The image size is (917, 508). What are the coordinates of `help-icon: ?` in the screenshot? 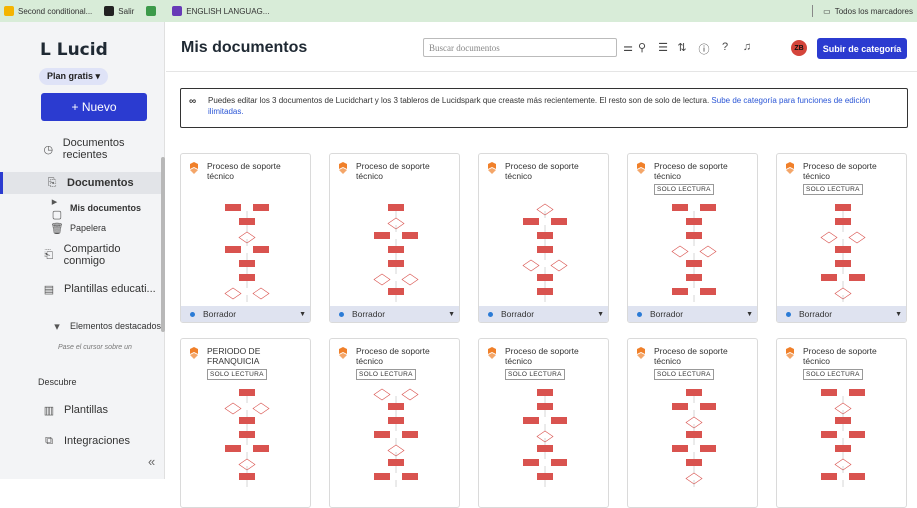 It's located at (725, 47).